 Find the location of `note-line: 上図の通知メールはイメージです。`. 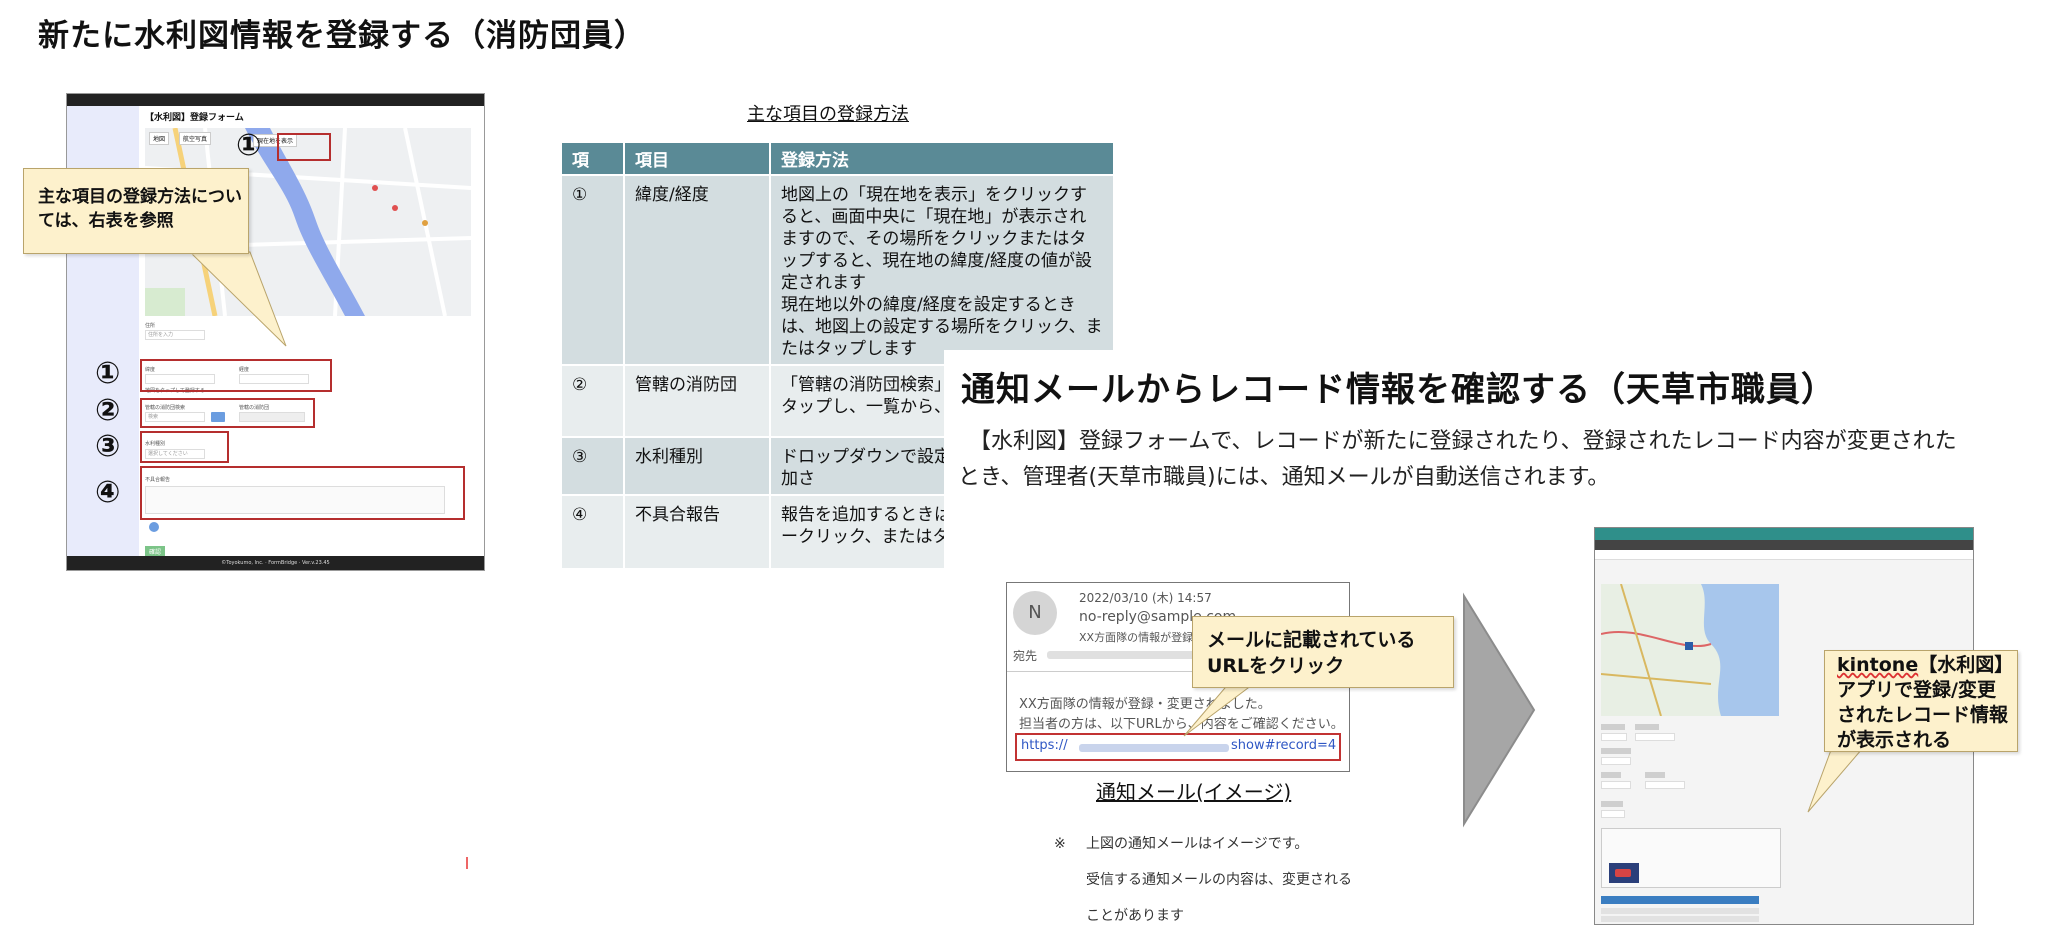

note-line: 上図の通知メールはイメージです。 is located at coordinates (1197, 844).